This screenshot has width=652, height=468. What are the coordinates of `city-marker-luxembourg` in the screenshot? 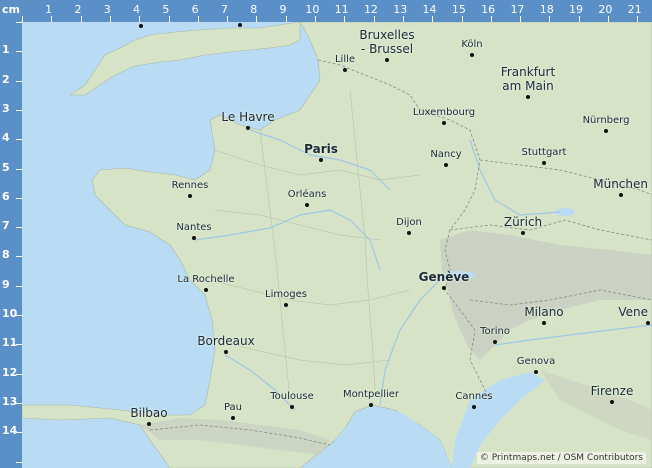 It's located at (444, 123).